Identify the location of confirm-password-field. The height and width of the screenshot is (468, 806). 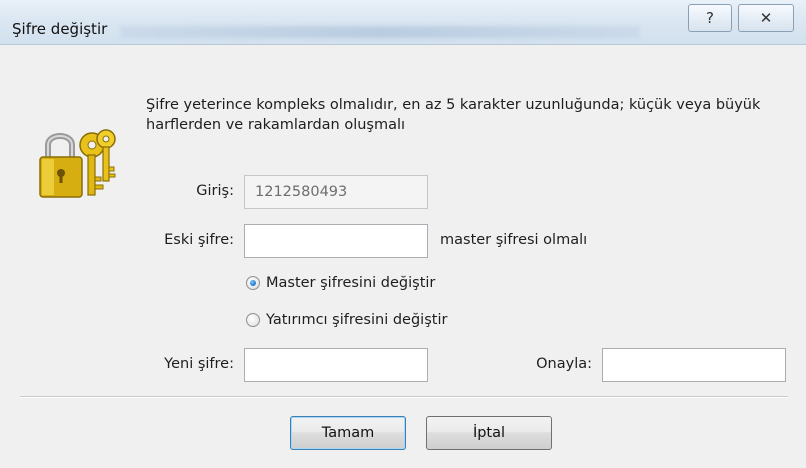
(694, 365).